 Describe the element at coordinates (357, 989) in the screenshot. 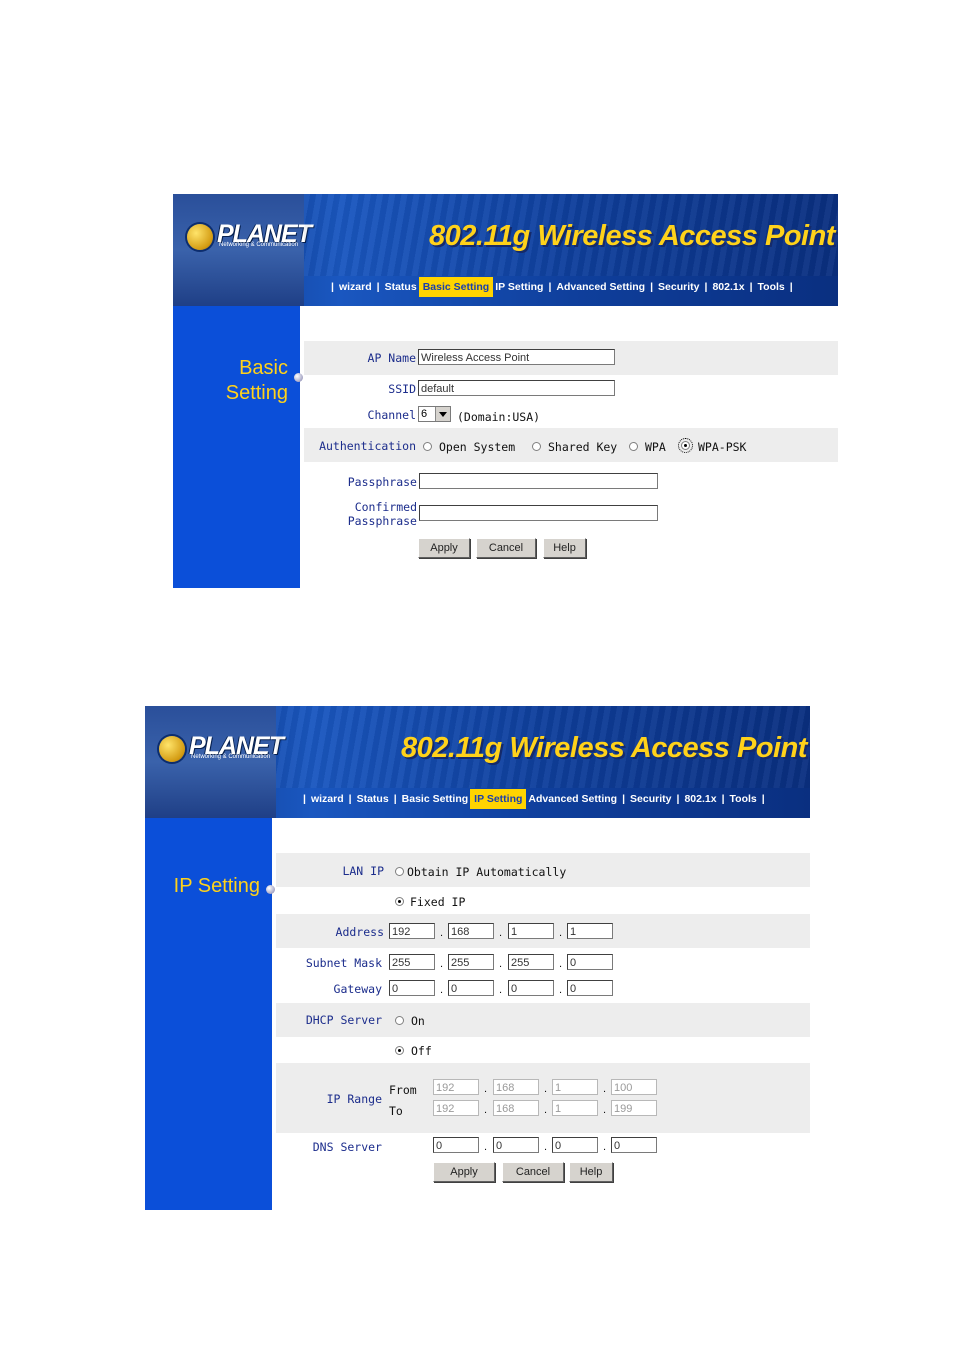

I see `gateway-label: Gateway` at that location.